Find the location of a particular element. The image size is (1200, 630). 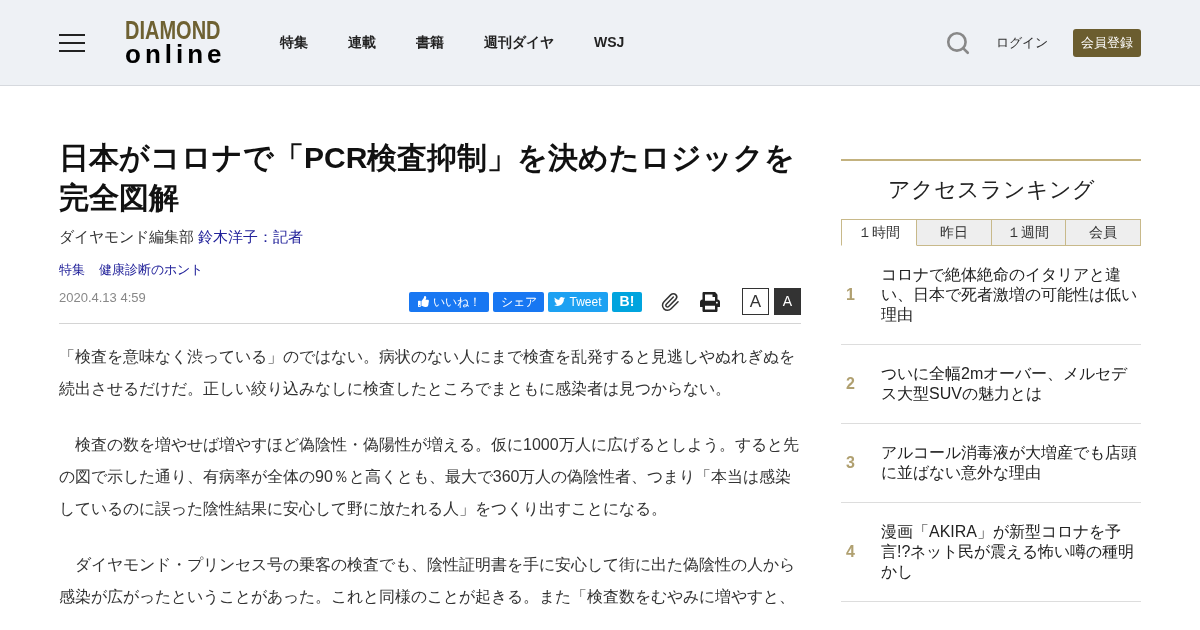

publish-date: 2020.4.13 4:59 is located at coordinates (102, 298).